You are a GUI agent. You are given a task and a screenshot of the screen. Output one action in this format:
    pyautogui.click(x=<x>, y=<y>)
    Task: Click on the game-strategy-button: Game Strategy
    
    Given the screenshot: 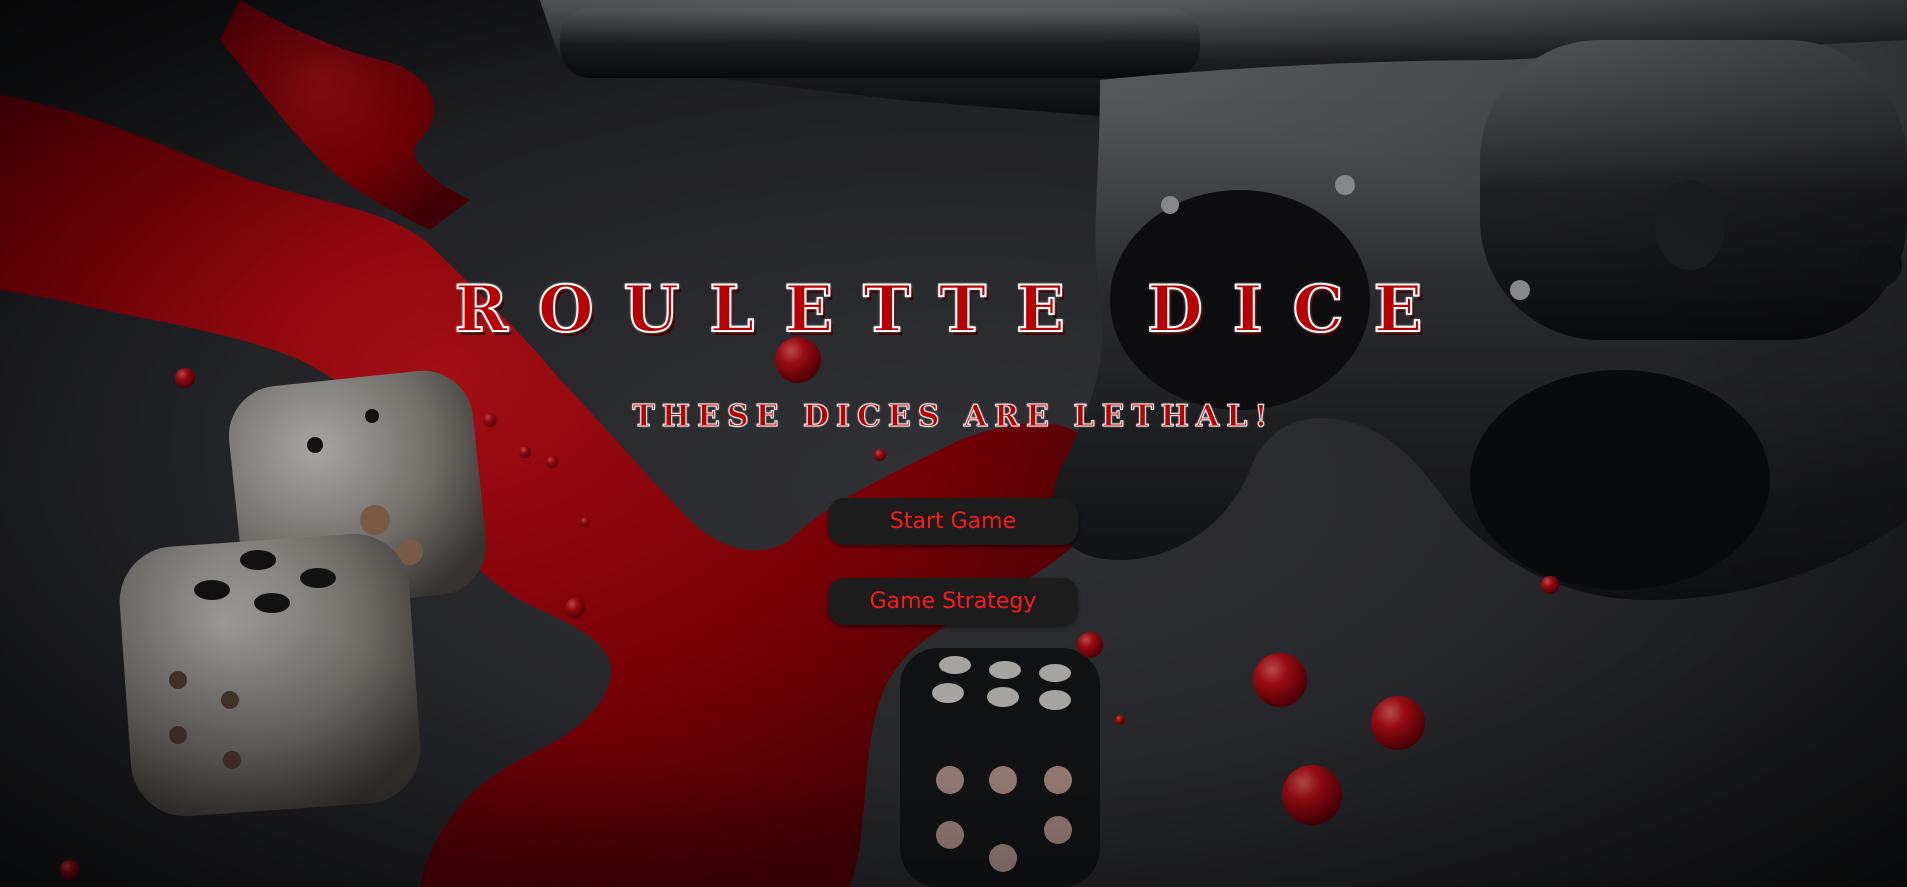 What is the action you would take?
    pyautogui.click(x=953, y=601)
    